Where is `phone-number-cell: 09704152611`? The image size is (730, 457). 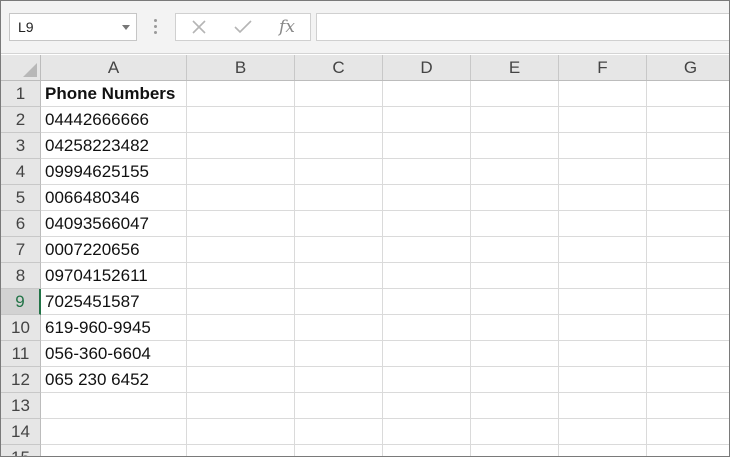
phone-number-cell: 09704152611 is located at coordinates (114, 276).